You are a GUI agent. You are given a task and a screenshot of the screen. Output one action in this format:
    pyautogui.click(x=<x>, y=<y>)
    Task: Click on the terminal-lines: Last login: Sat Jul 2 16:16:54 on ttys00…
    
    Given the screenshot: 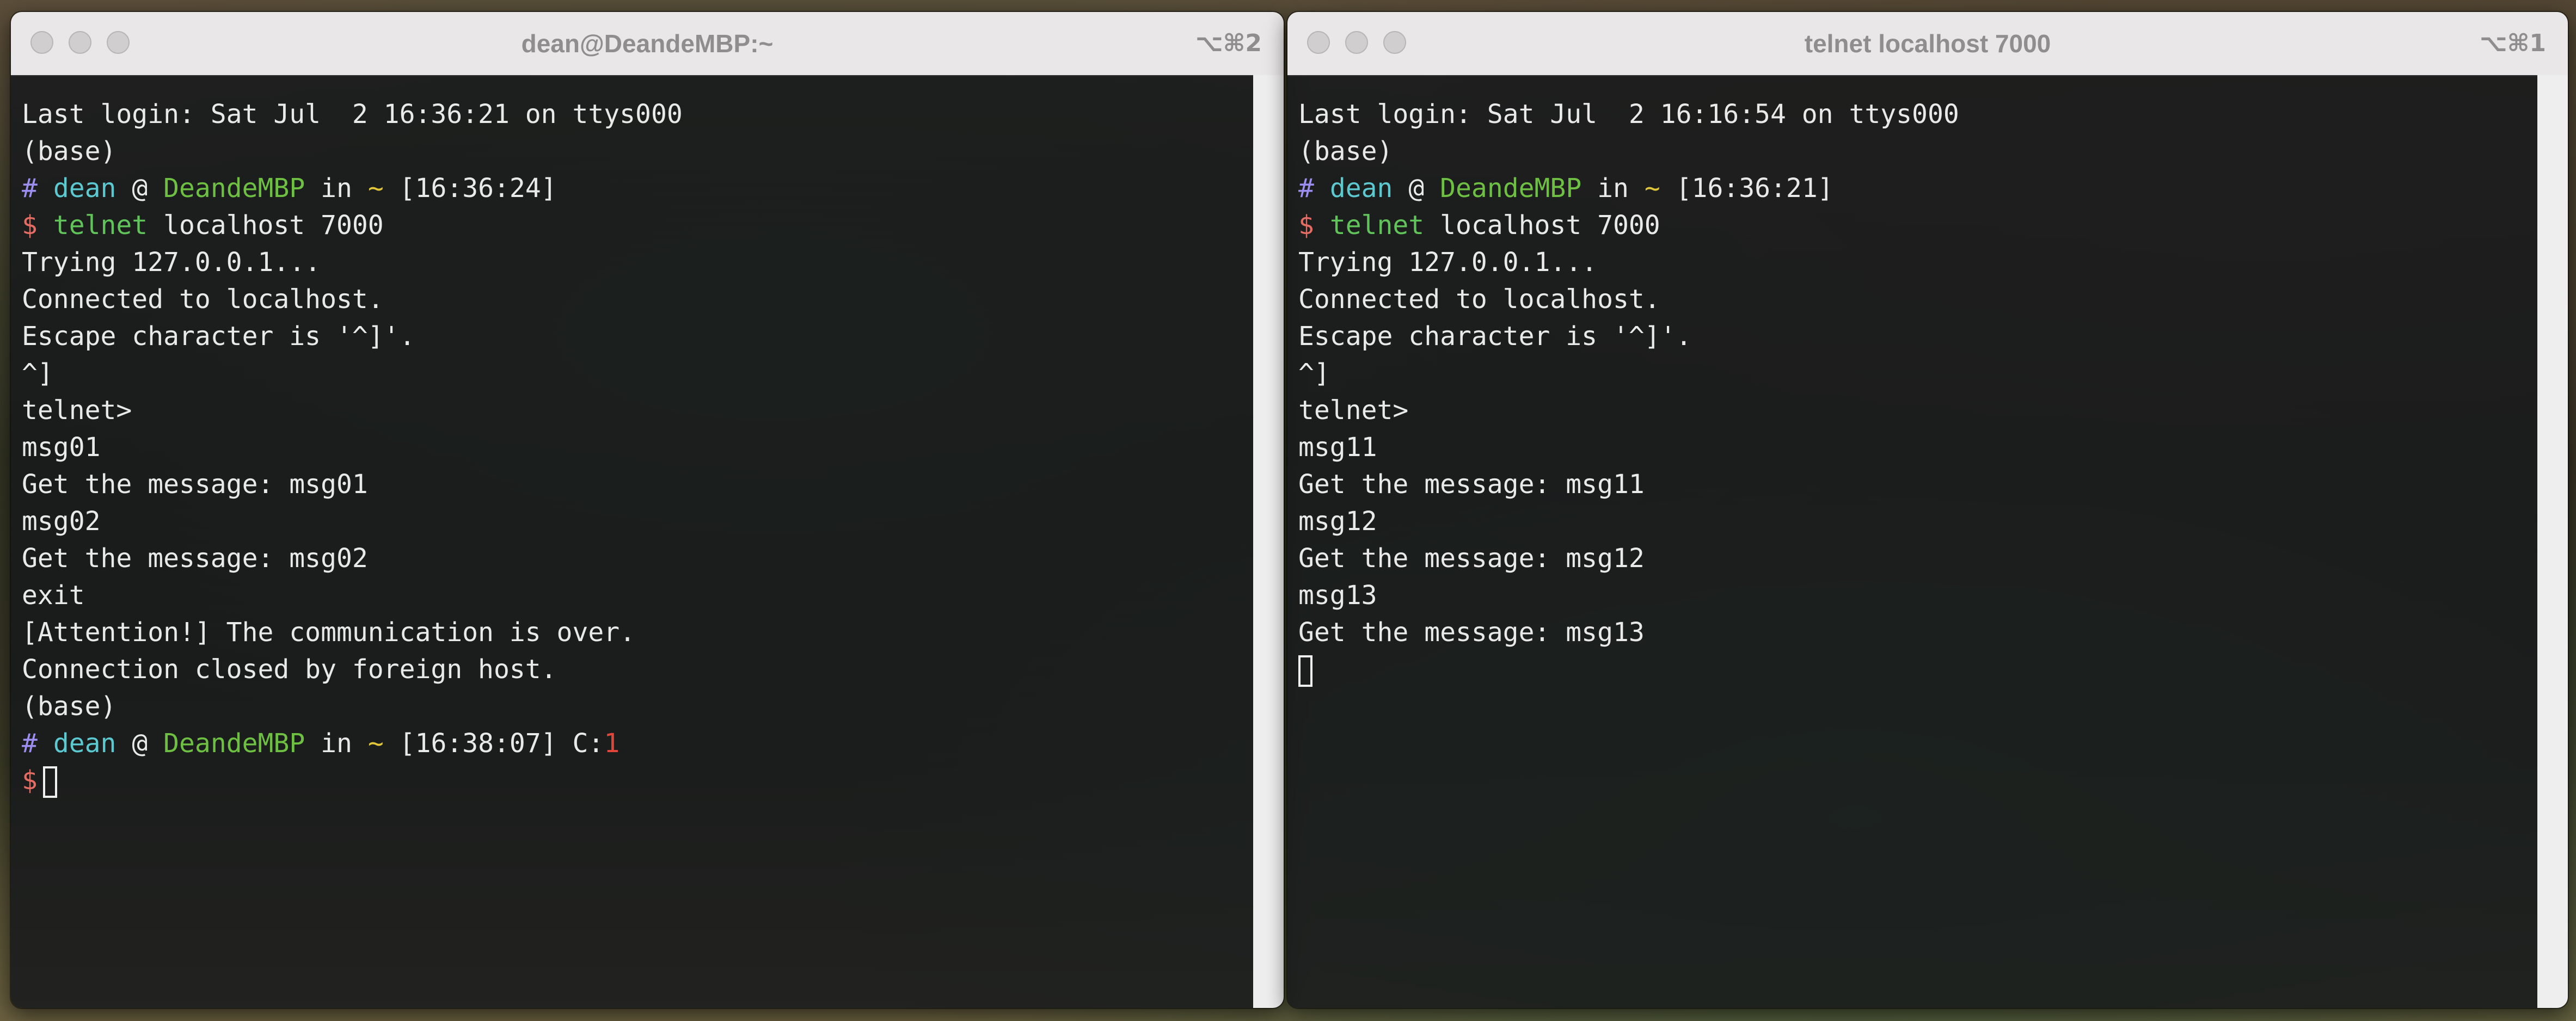 What is the action you would take?
    pyautogui.click(x=1628, y=392)
    